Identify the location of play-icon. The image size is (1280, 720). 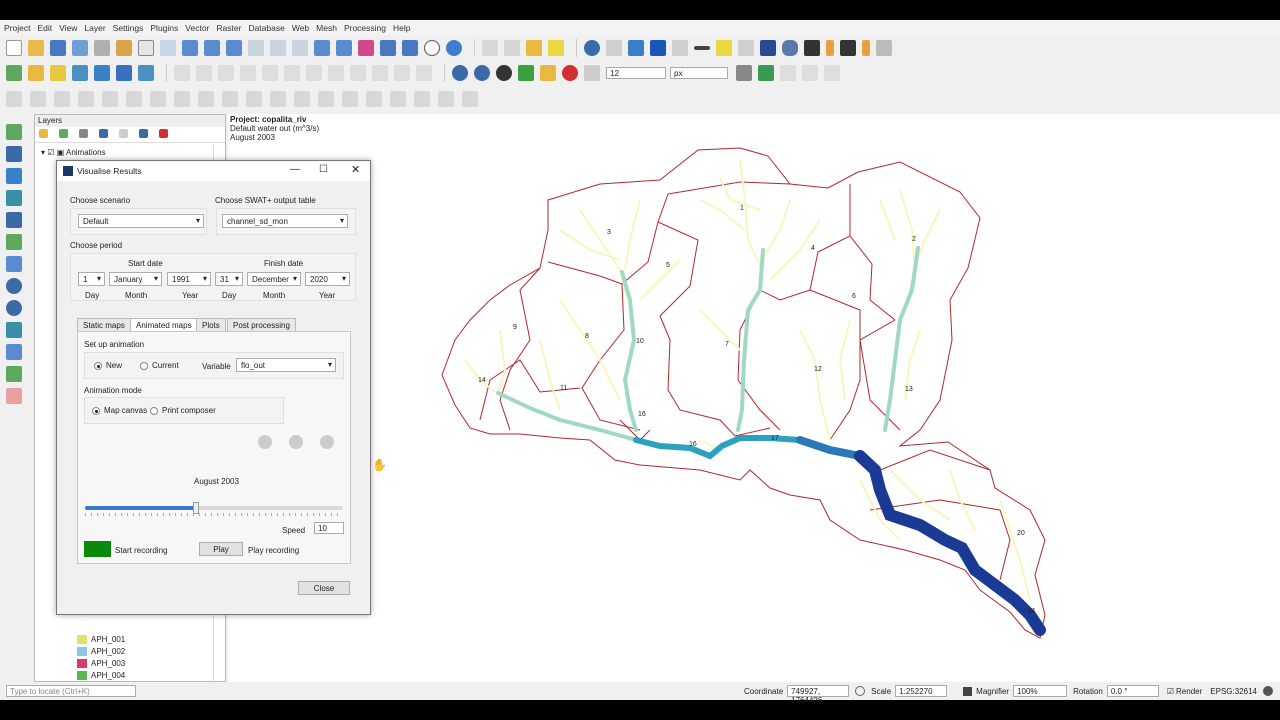
(265, 442).